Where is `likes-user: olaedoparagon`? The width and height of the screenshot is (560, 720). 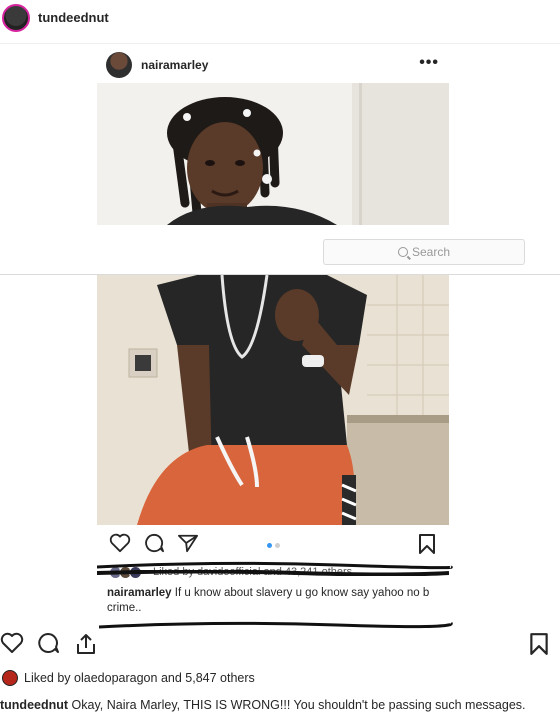
likes-user: olaedoparagon is located at coordinates (115, 678).